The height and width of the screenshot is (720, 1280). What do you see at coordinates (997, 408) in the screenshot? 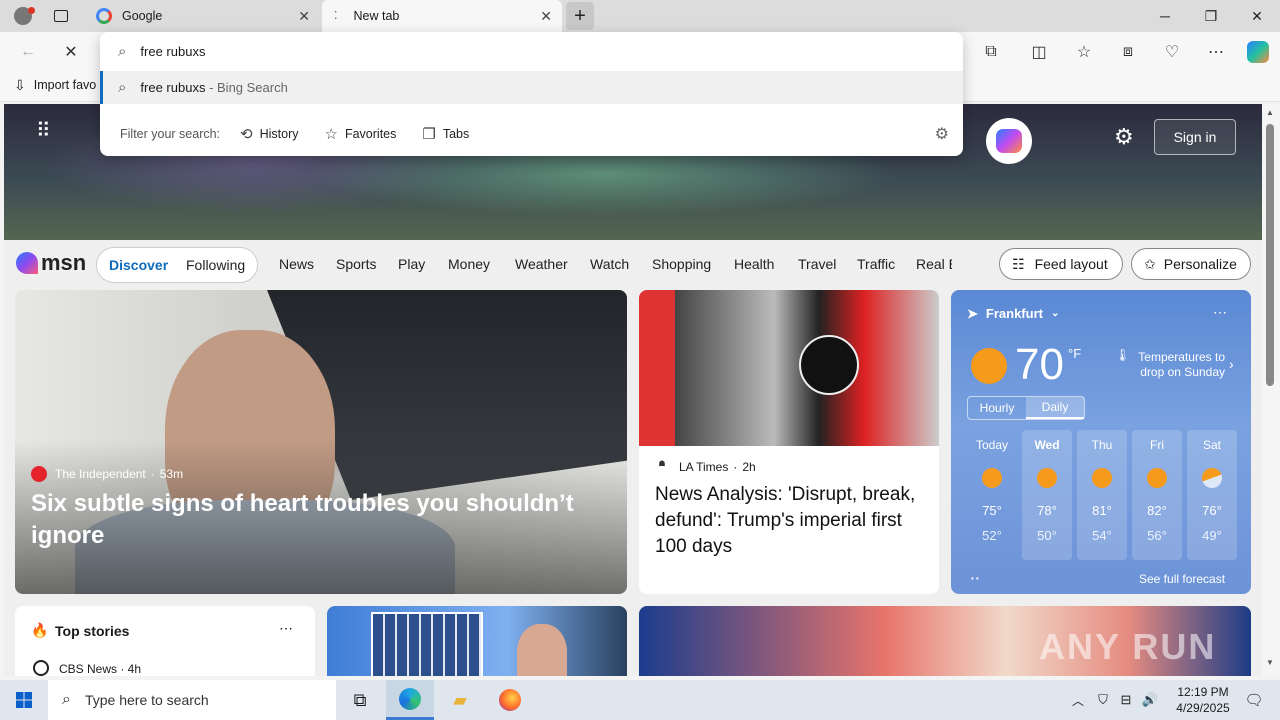
I see `hourly-tab: Hourly` at bounding box center [997, 408].